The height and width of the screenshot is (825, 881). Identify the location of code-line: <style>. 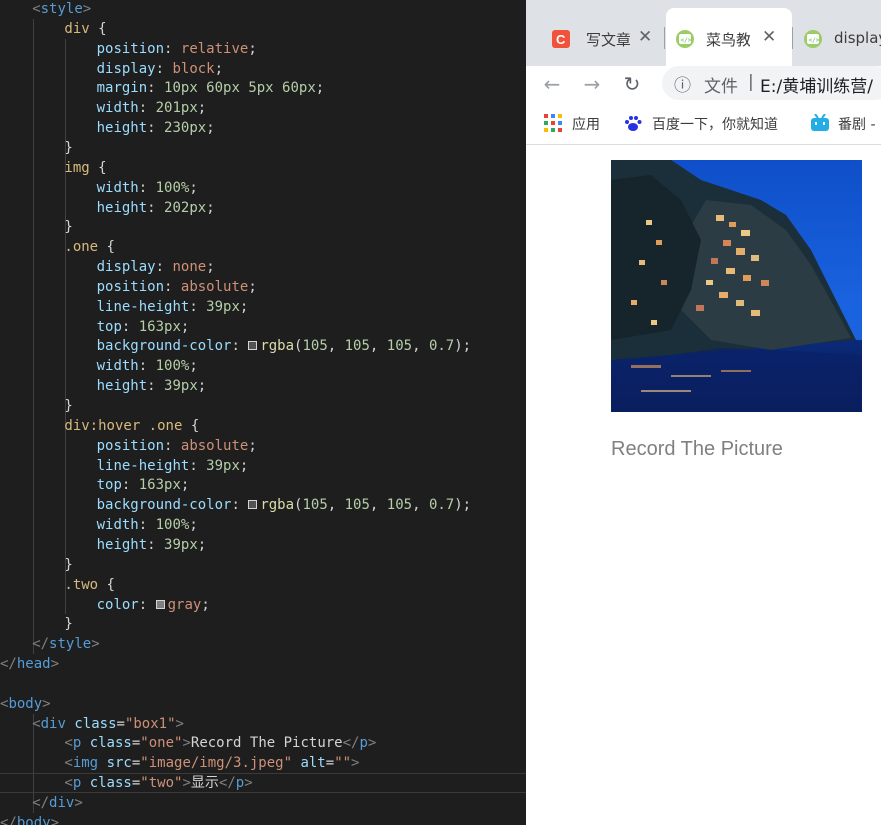
(61, 9).